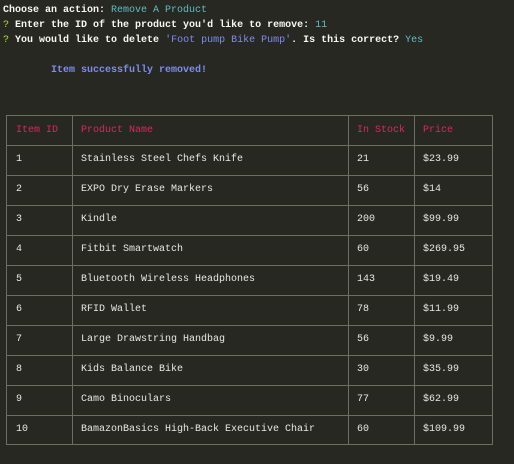 The height and width of the screenshot is (464, 514). Describe the element at coordinates (414, 40) in the screenshot. I see `prompt-answer: Yes` at that location.